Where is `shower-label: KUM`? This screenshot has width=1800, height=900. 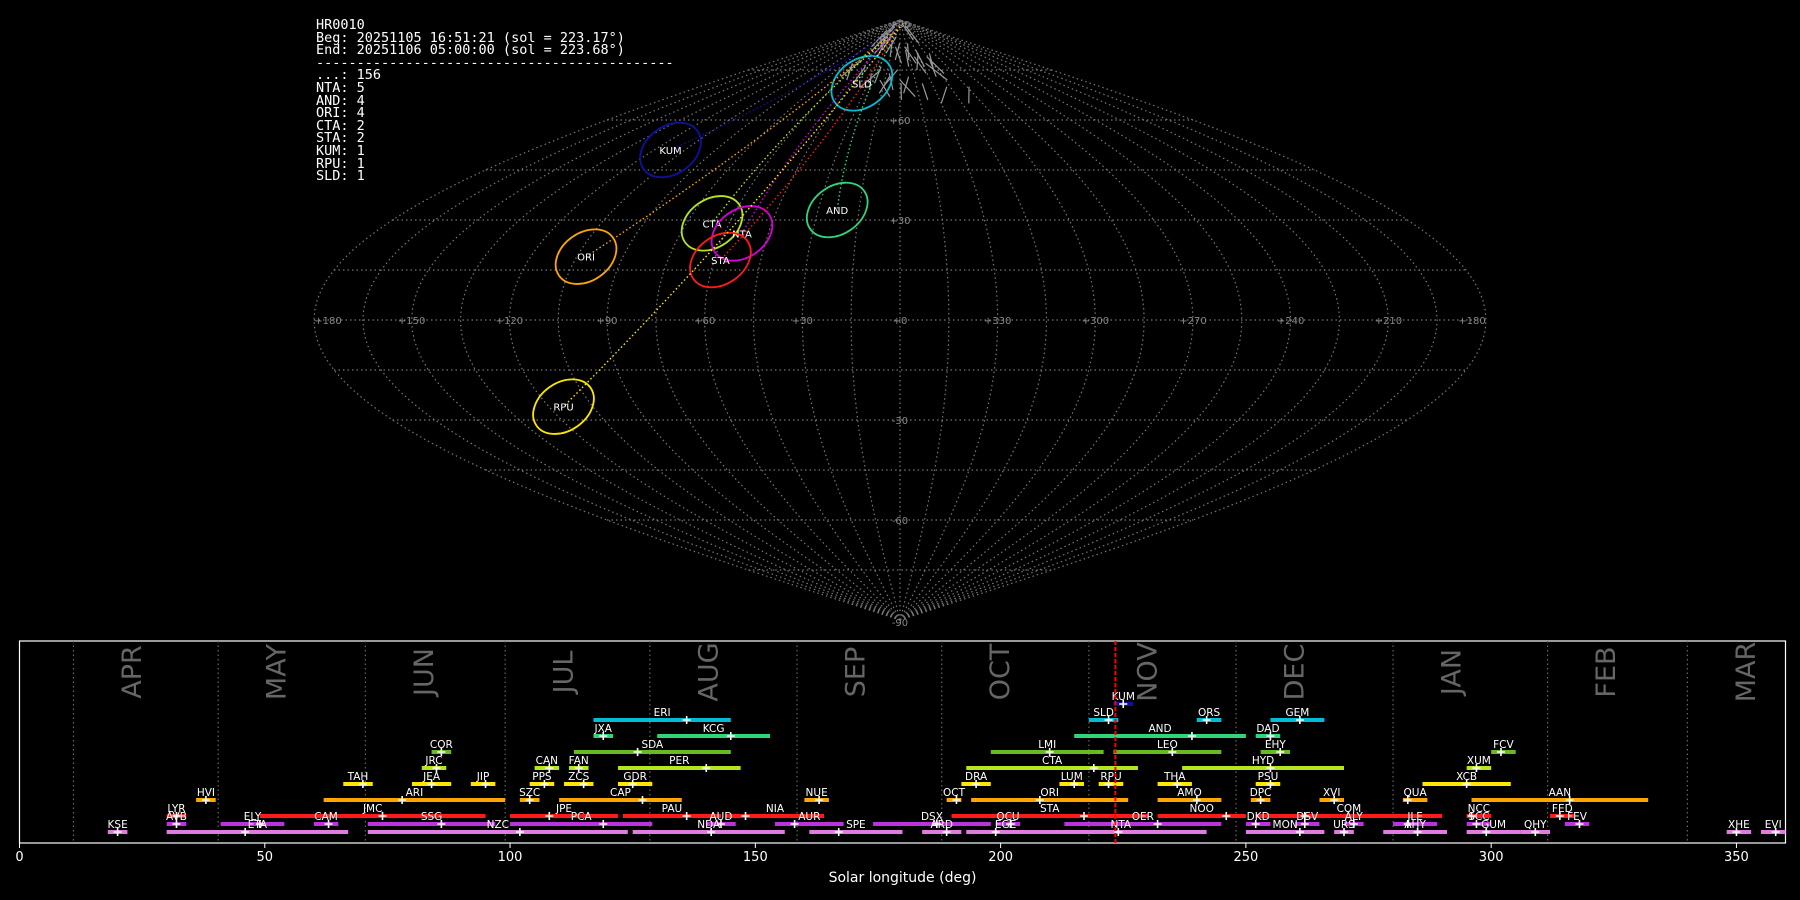
shower-label: KUM is located at coordinates (1123, 697).